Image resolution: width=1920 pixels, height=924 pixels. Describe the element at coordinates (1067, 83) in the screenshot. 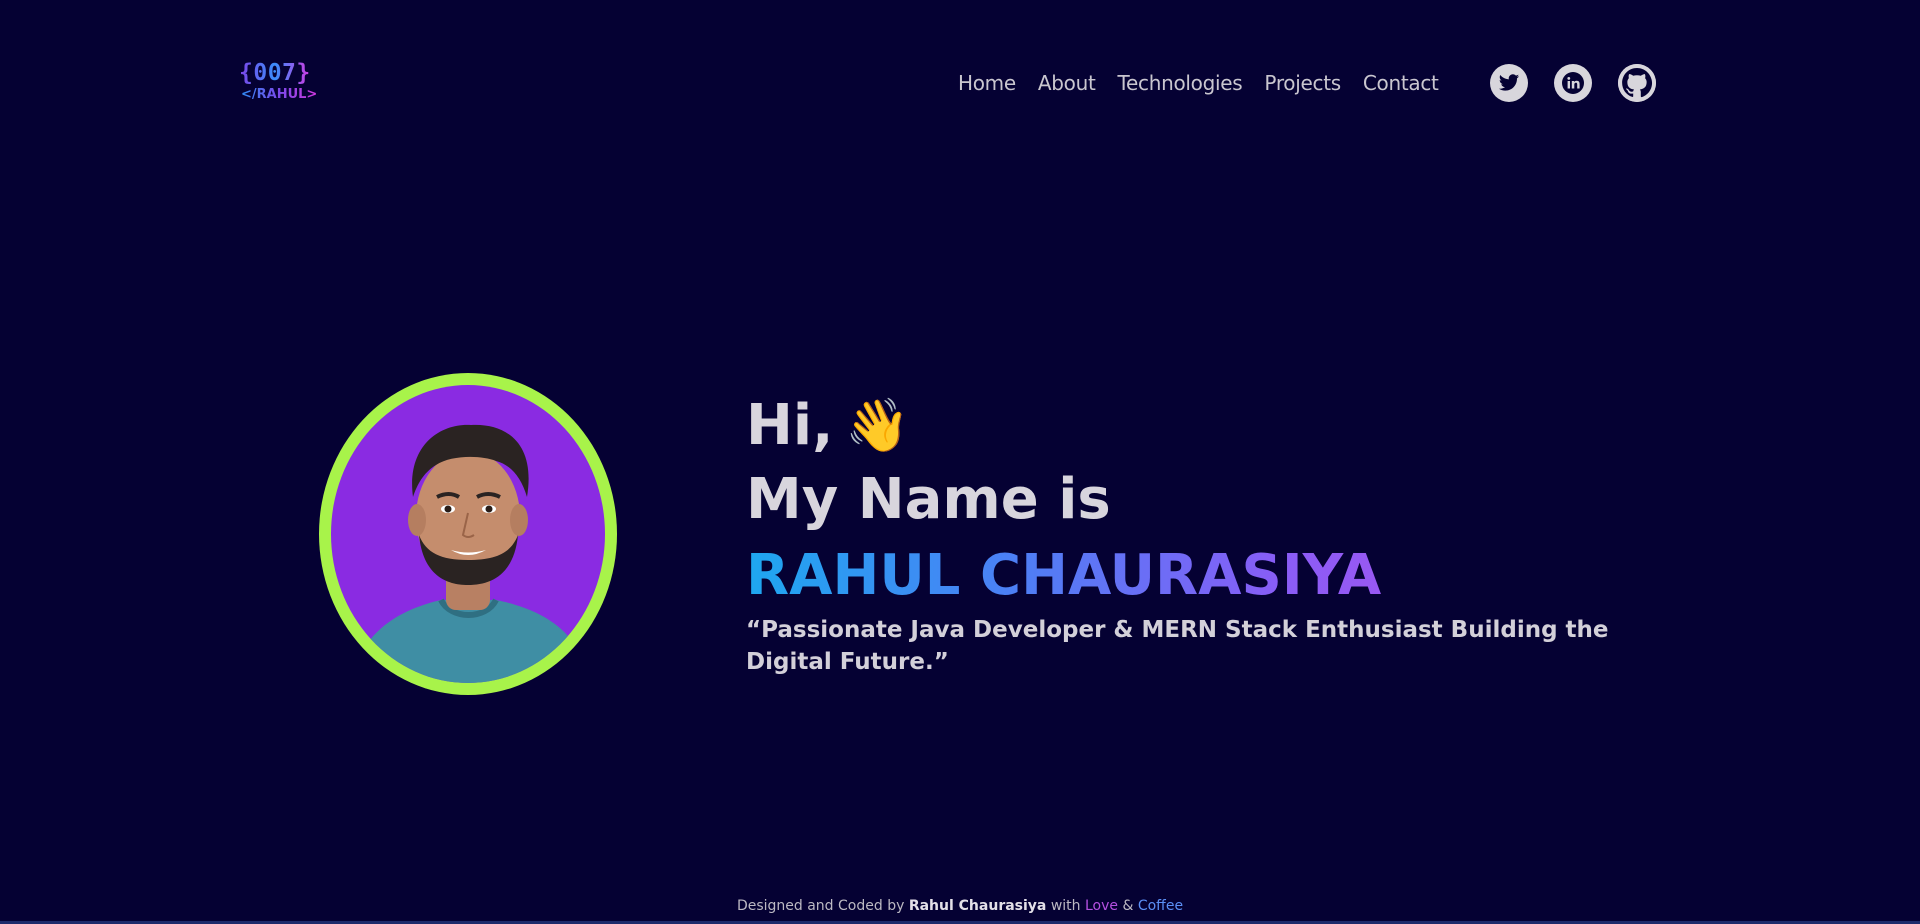

I see `nav-about: About` at that location.